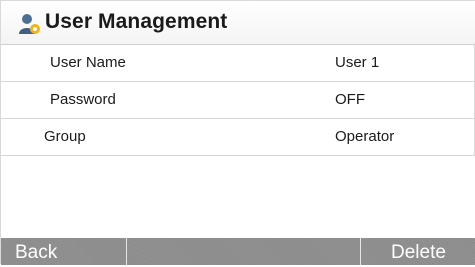  Describe the element at coordinates (65, 136) in the screenshot. I see `group-label: Group` at that location.